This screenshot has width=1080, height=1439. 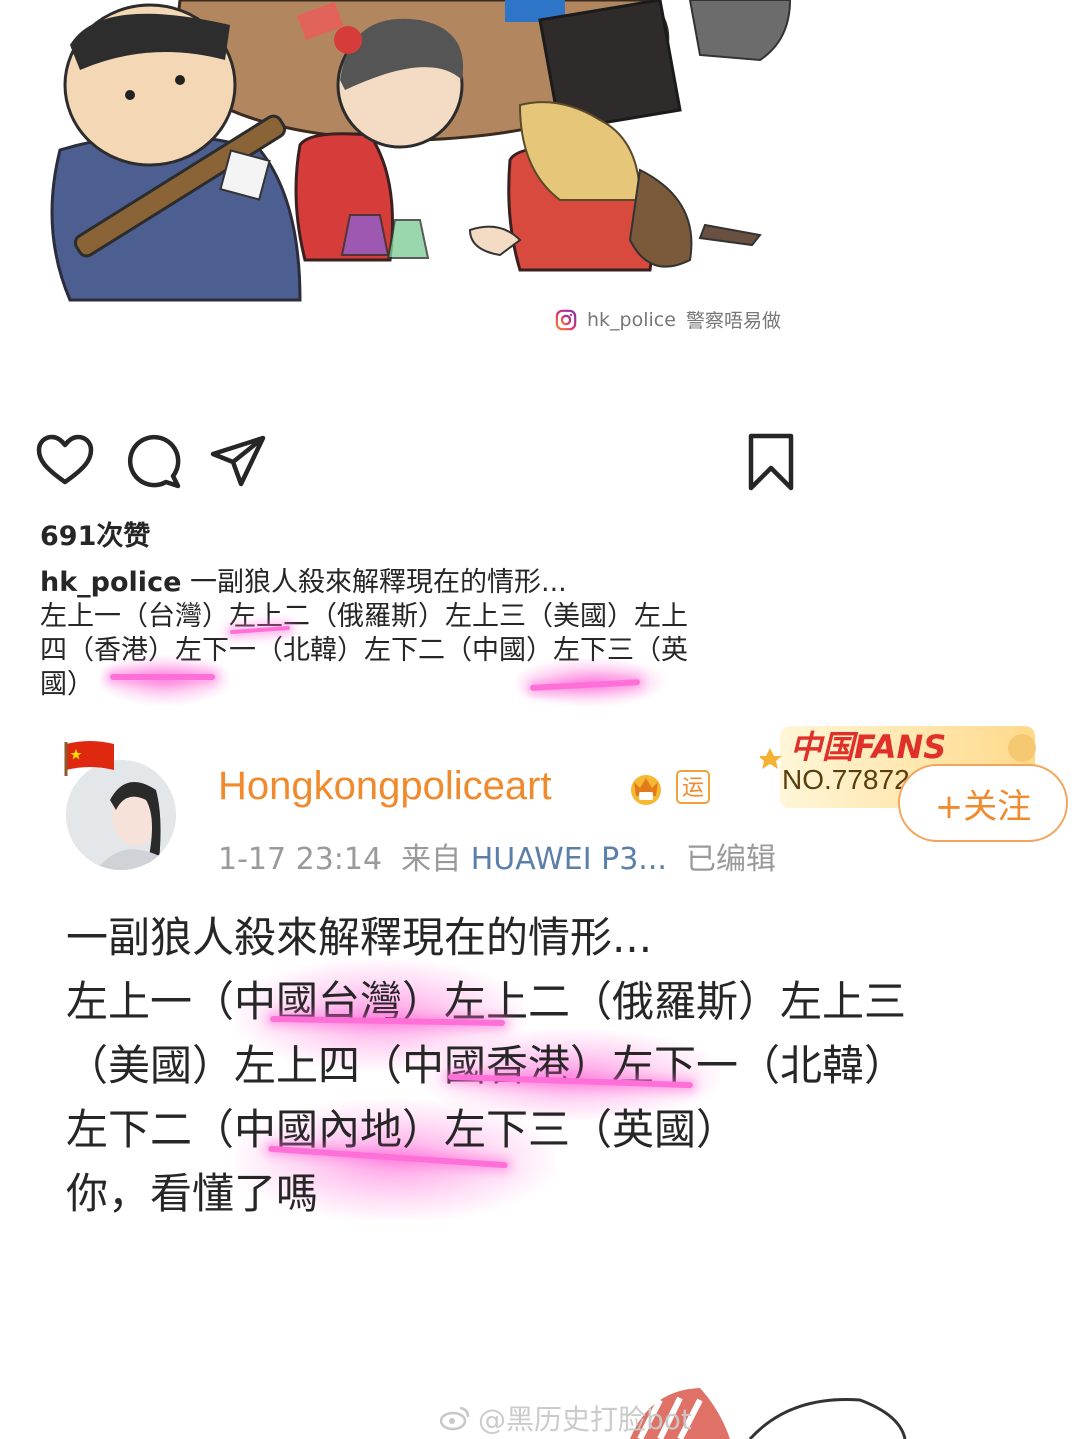 What do you see at coordinates (364, 650) in the screenshot?
I see `caption-line: 四（香港）左下一（北韓）左下二（中國）左下三（英` at bounding box center [364, 650].